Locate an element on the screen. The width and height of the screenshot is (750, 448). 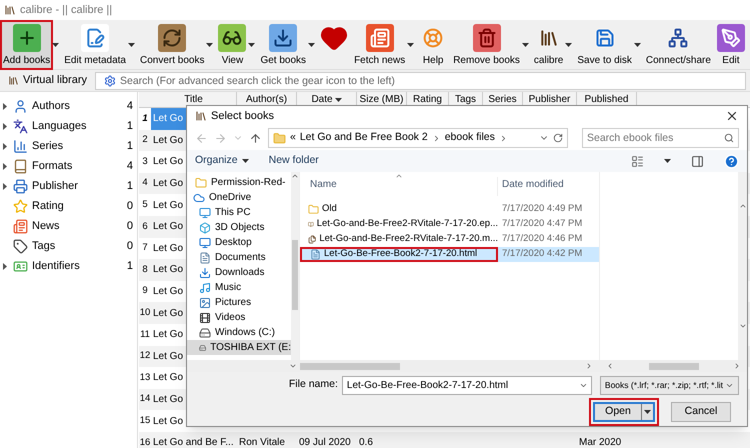
navigation-item: Documents is located at coordinates (239, 257).